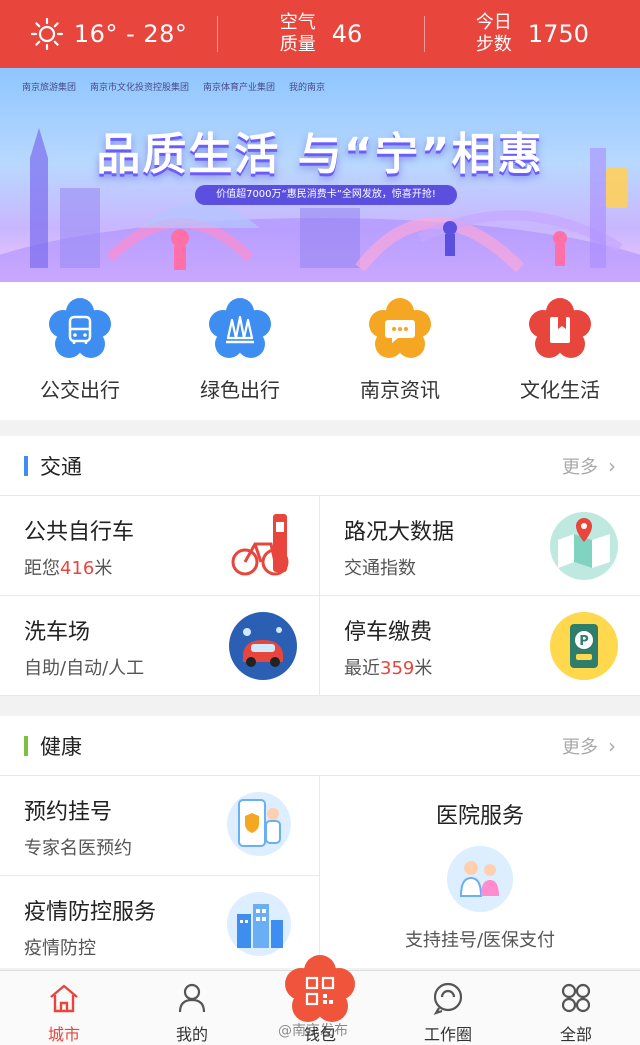  Describe the element at coordinates (362, 668) in the screenshot. I see `distance-prefix: 最近` at that location.